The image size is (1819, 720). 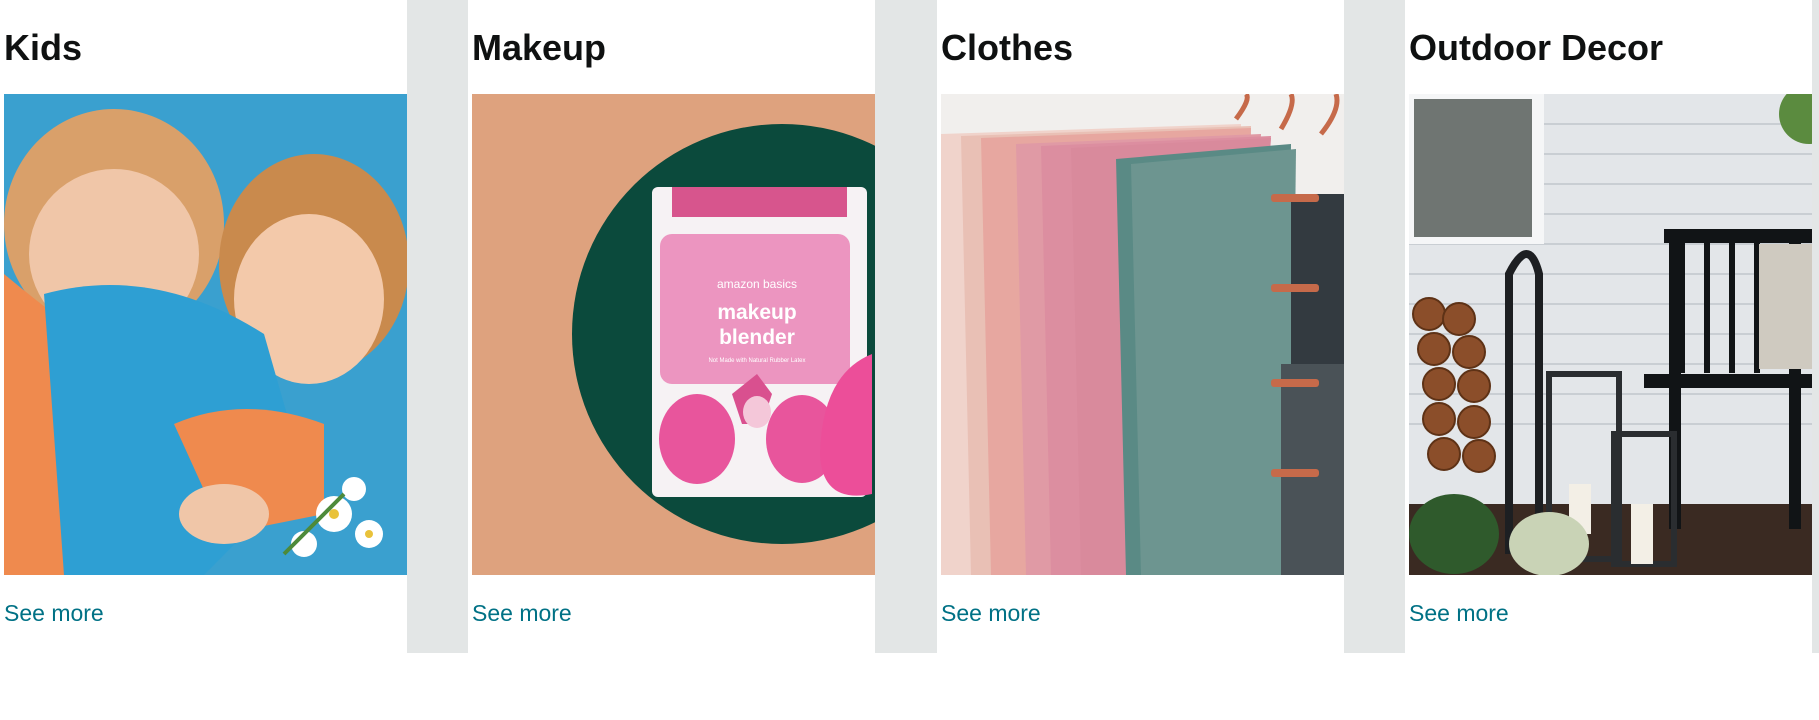 I want to click on card-title: Makeup, so click(x=539, y=47).